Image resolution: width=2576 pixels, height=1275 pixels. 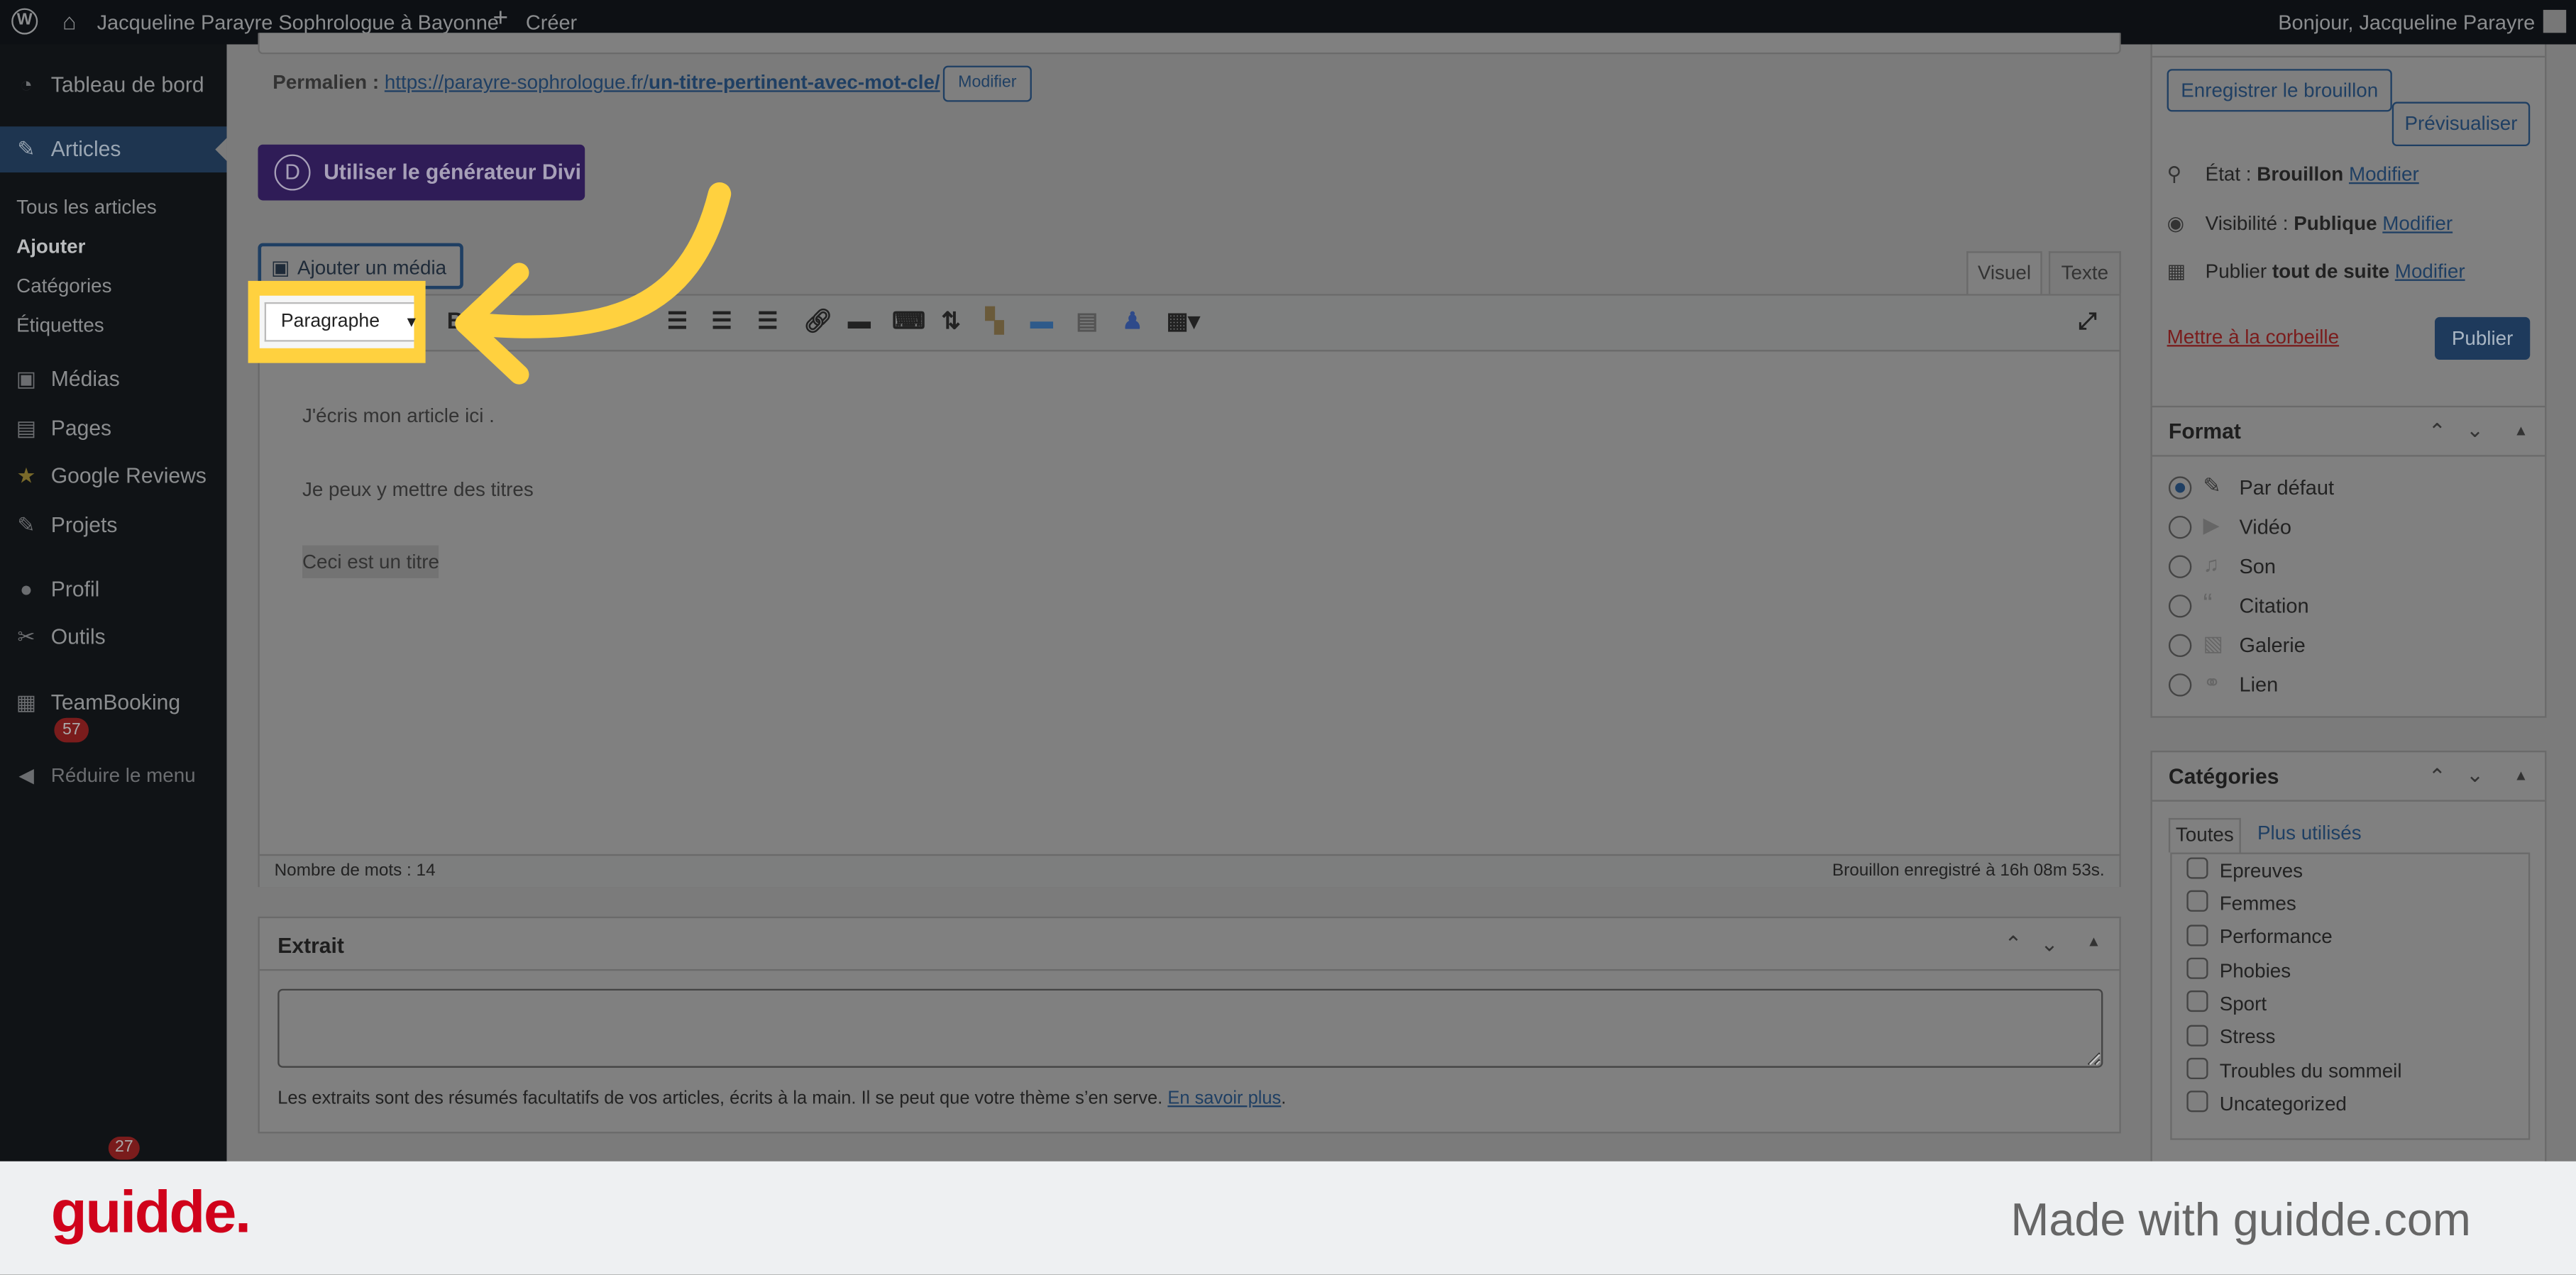 What do you see at coordinates (2279, 90) in the screenshot?
I see `save-draft-button: Enregistrer le brouillon` at bounding box center [2279, 90].